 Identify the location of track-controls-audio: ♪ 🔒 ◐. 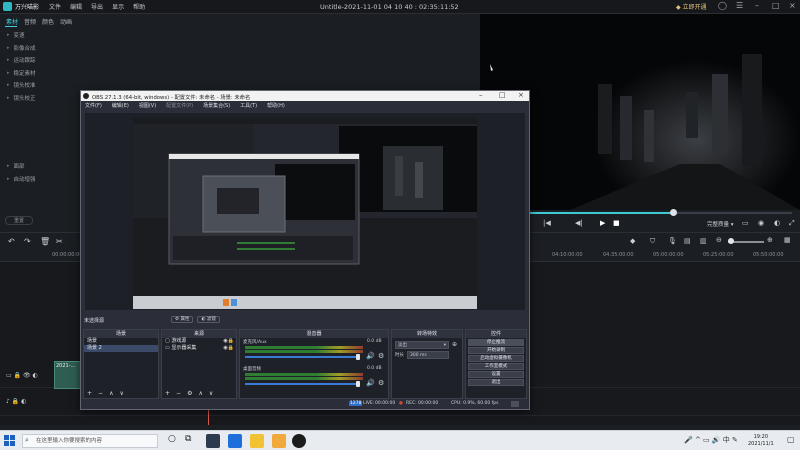
(16, 401).